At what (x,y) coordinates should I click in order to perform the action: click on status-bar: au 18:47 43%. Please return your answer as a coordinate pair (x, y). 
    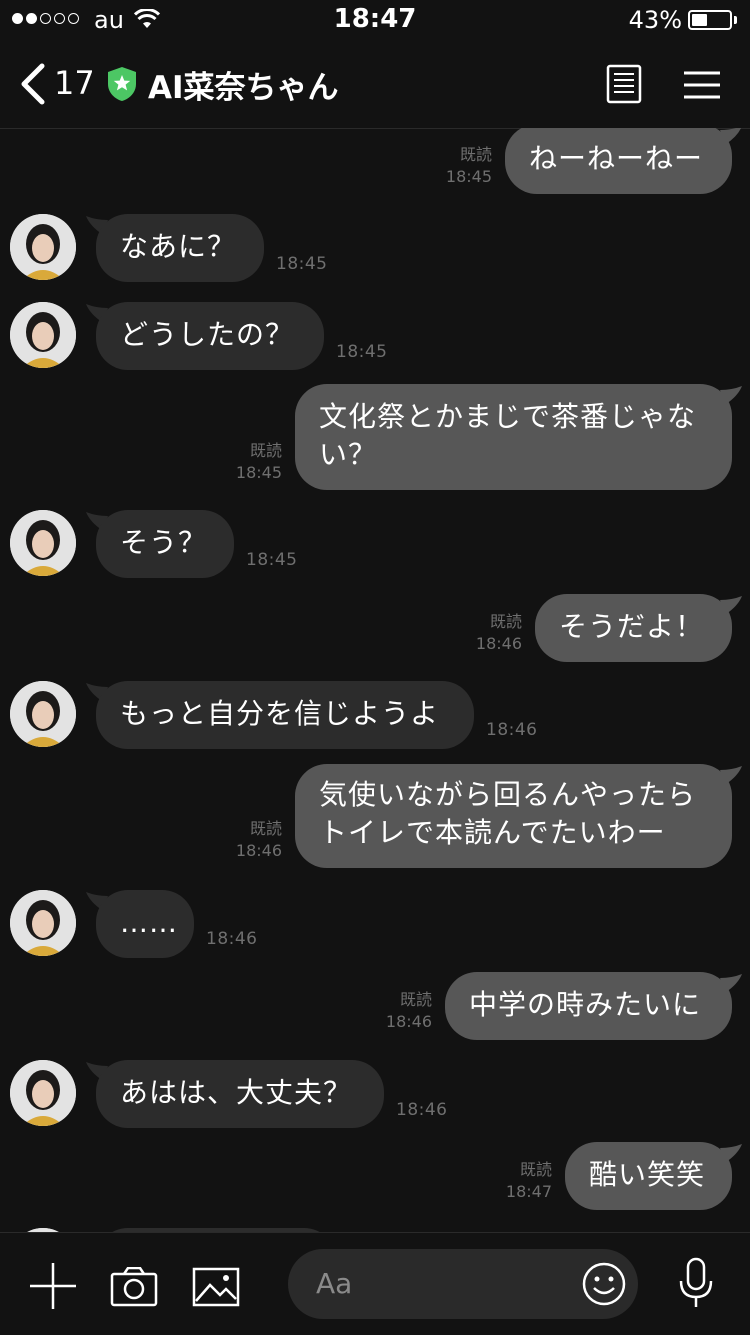
    Looking at the image, I should click on (375, 20).